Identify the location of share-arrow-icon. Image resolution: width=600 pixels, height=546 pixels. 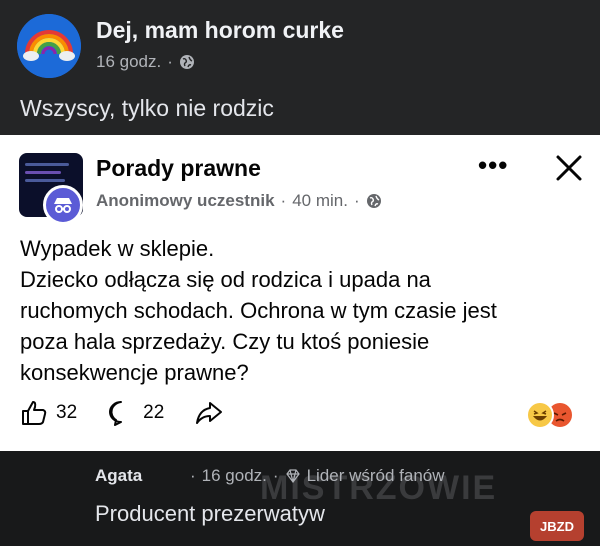
(209, 413).